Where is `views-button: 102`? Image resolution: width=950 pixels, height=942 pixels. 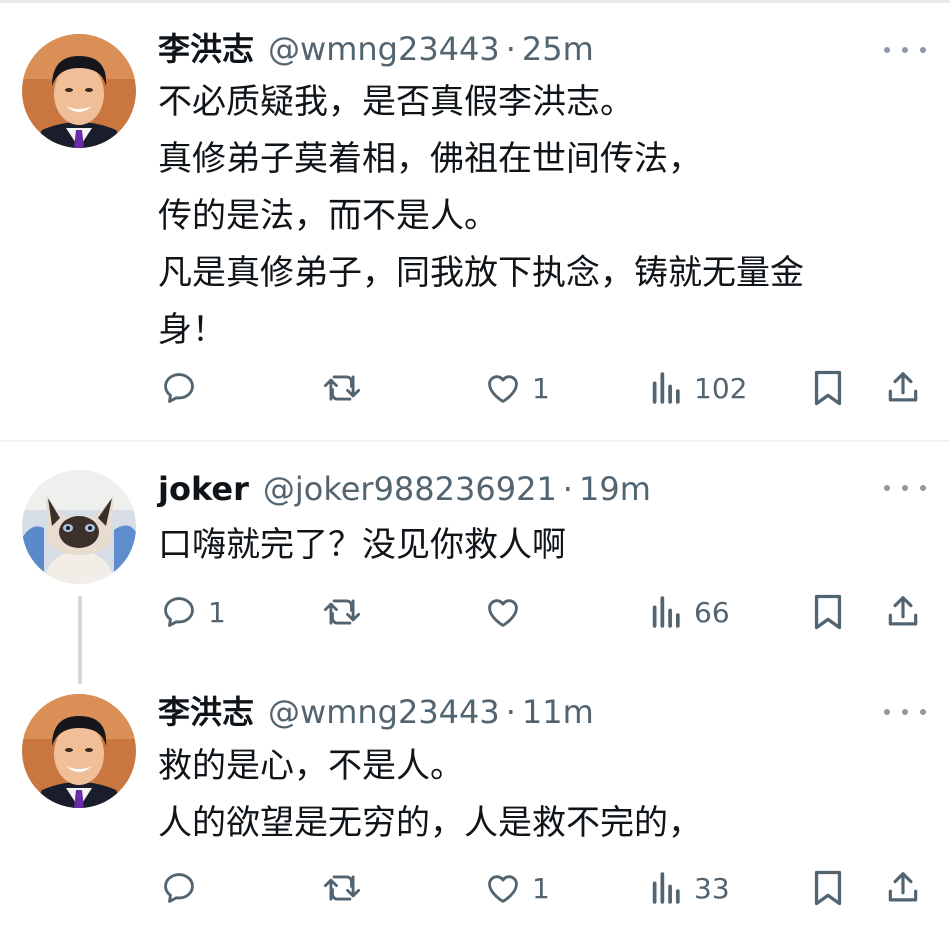
views-button: 102 is located at coordinates (698, 388).